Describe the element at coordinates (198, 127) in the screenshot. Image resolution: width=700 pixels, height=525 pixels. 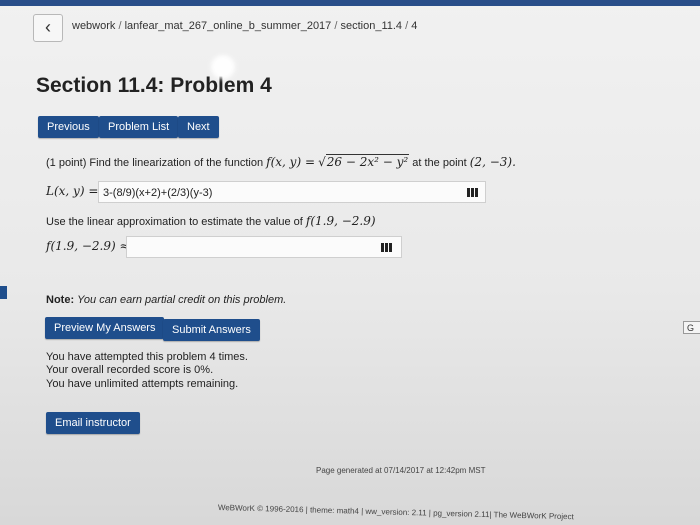
I see `next-button: Next` at that location.